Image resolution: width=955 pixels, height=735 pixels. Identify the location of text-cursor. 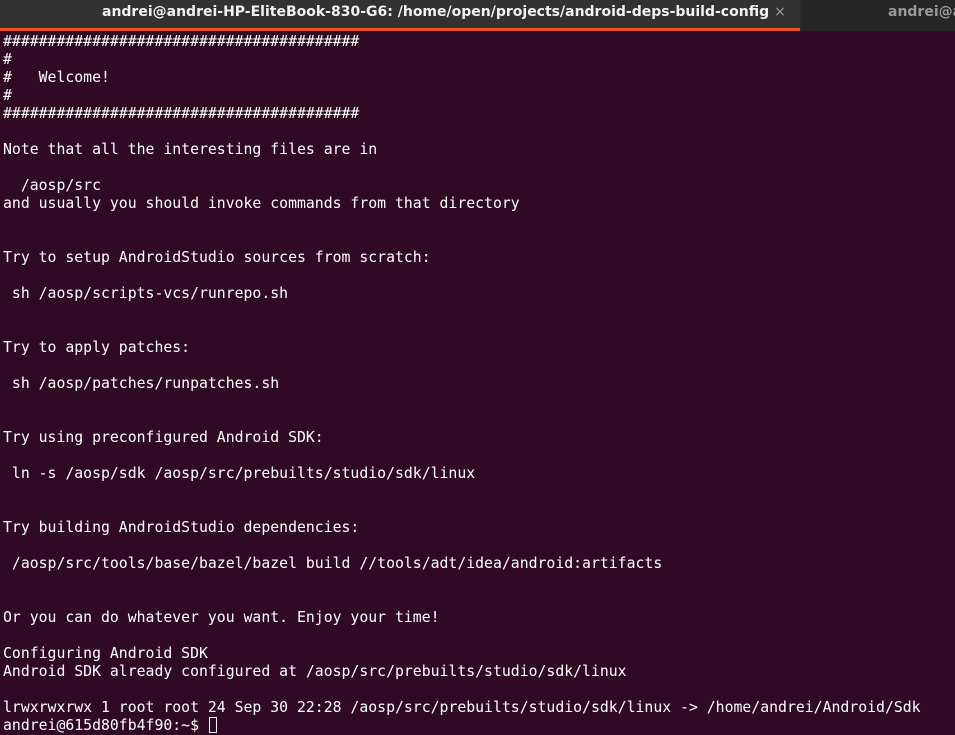
(212, 725).